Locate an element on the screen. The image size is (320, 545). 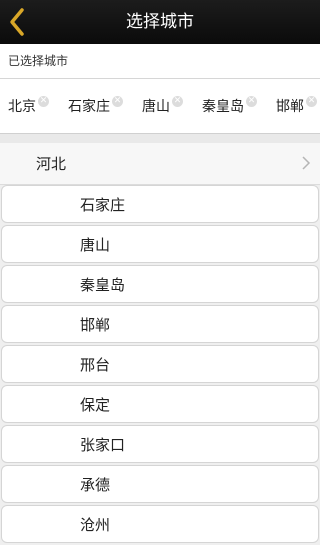
chevron-right-icon is located at coordinates (306, 163).